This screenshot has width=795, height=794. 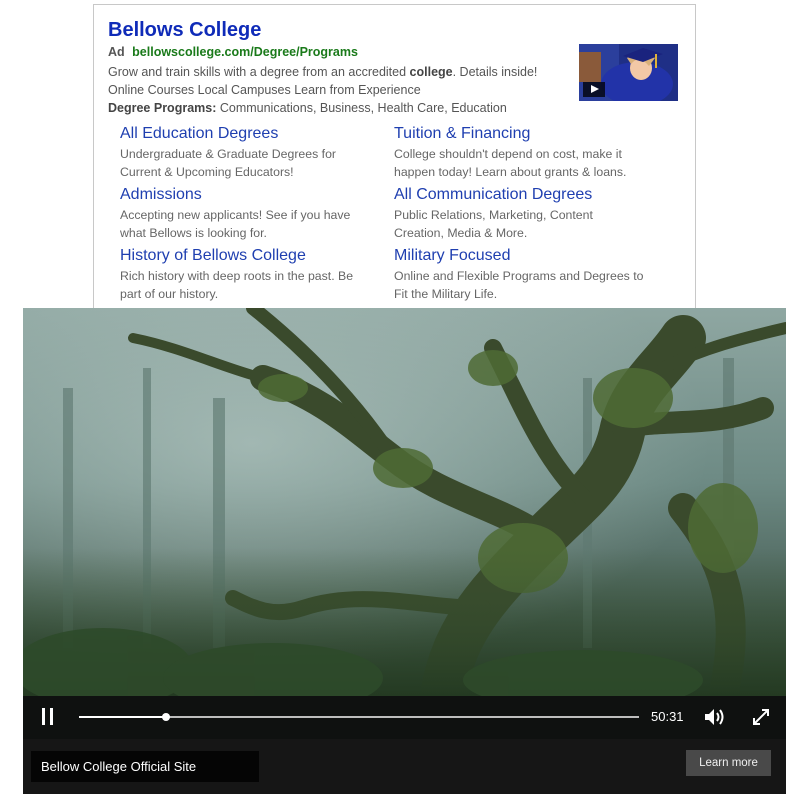 What do you see at coordinates (761, 717) in the screenshot?
I see `fullscreen-icon` at bounding box center [761, 717].